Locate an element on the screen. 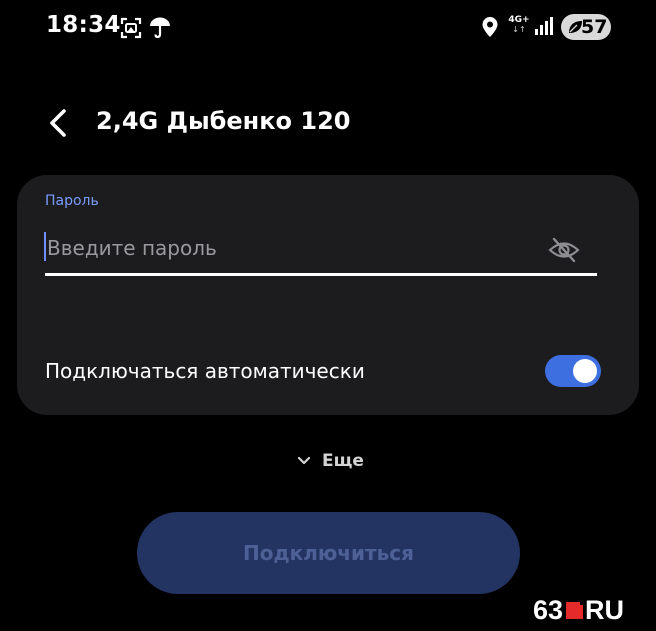 Image resolution: width=656 pixels, height=631 pixels. watermark-suffix: RU is located at coordinates (605, 609).